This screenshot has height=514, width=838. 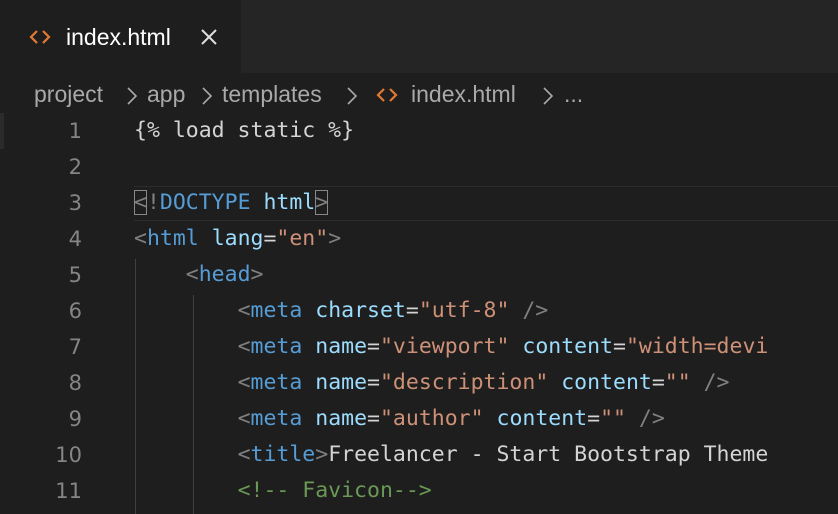 I want to click on tab-bar: index.html, so click(x=419, y=36).